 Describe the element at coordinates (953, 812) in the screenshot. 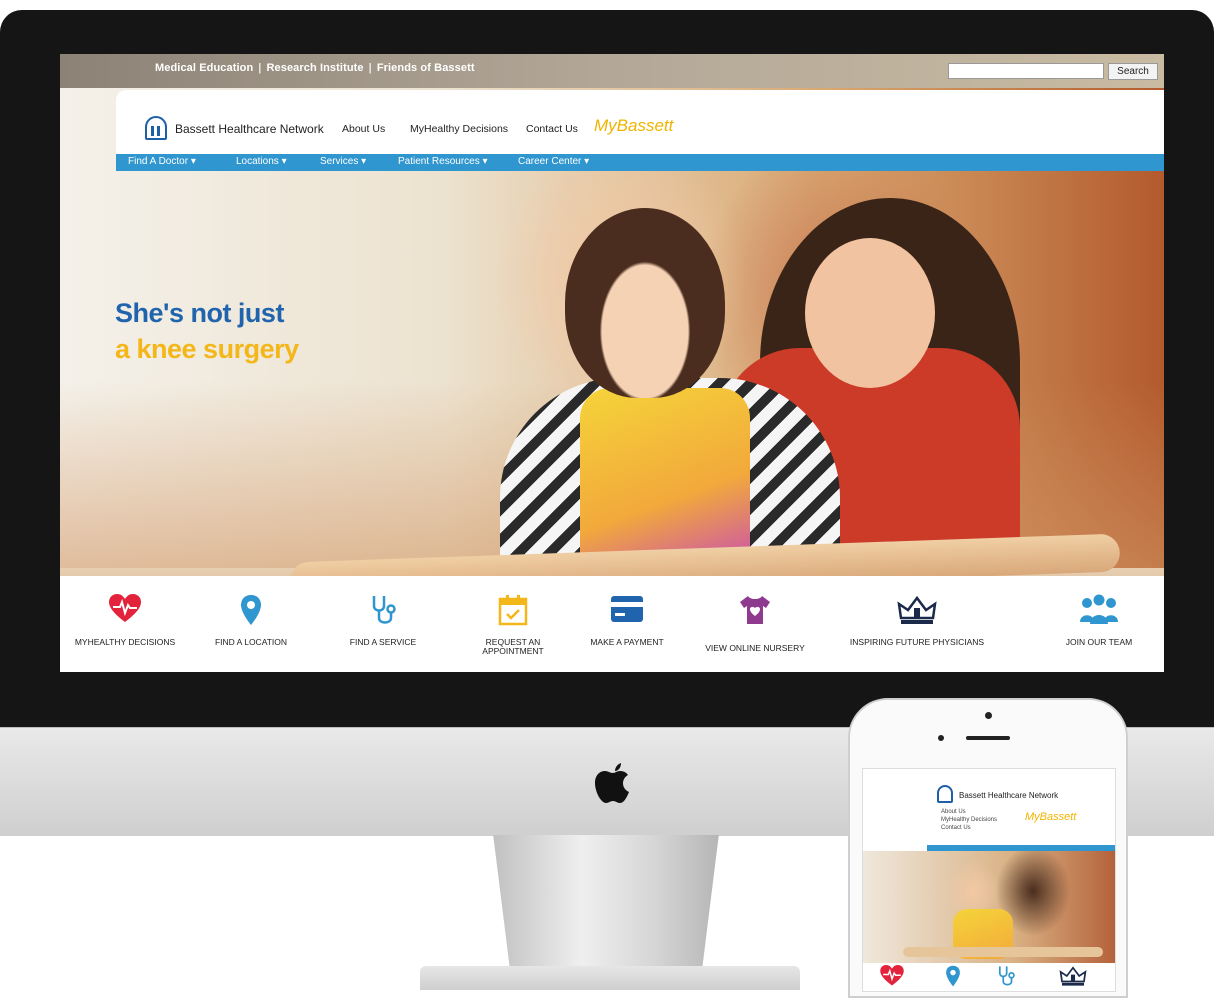

I see `phone-nav-about-us: About Us` at that location.